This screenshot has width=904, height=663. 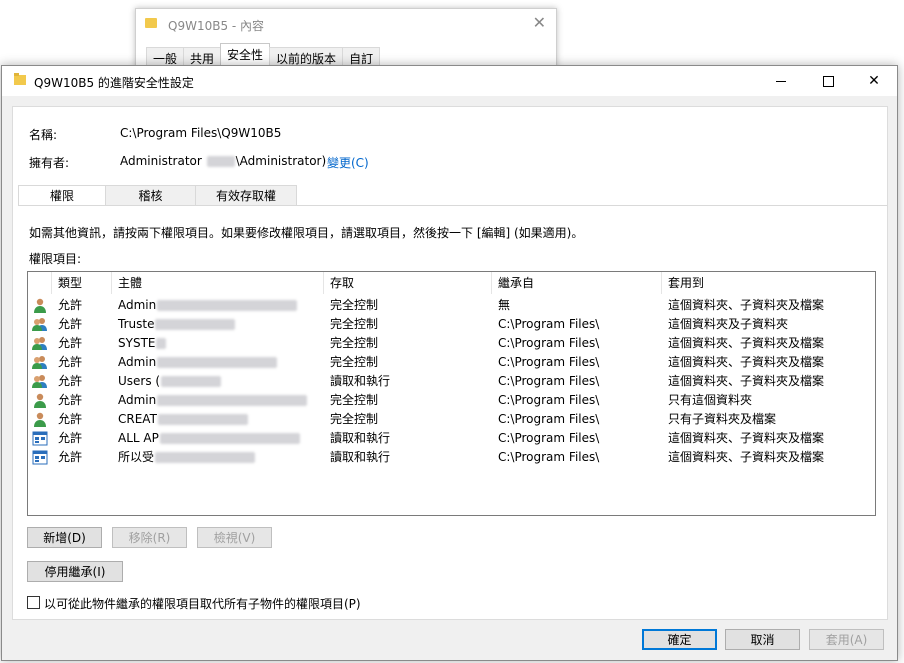 What do you see at coordinates (577, 305) in the screenshot?
I see `cell-inherited: 無` at bounding box center [577, 305].